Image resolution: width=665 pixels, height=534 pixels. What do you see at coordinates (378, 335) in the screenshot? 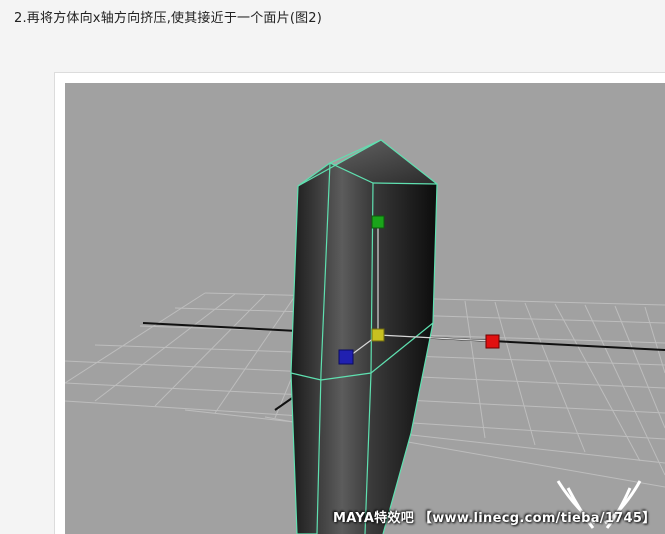
I see `center-handle` at bounding box center [378, 335].